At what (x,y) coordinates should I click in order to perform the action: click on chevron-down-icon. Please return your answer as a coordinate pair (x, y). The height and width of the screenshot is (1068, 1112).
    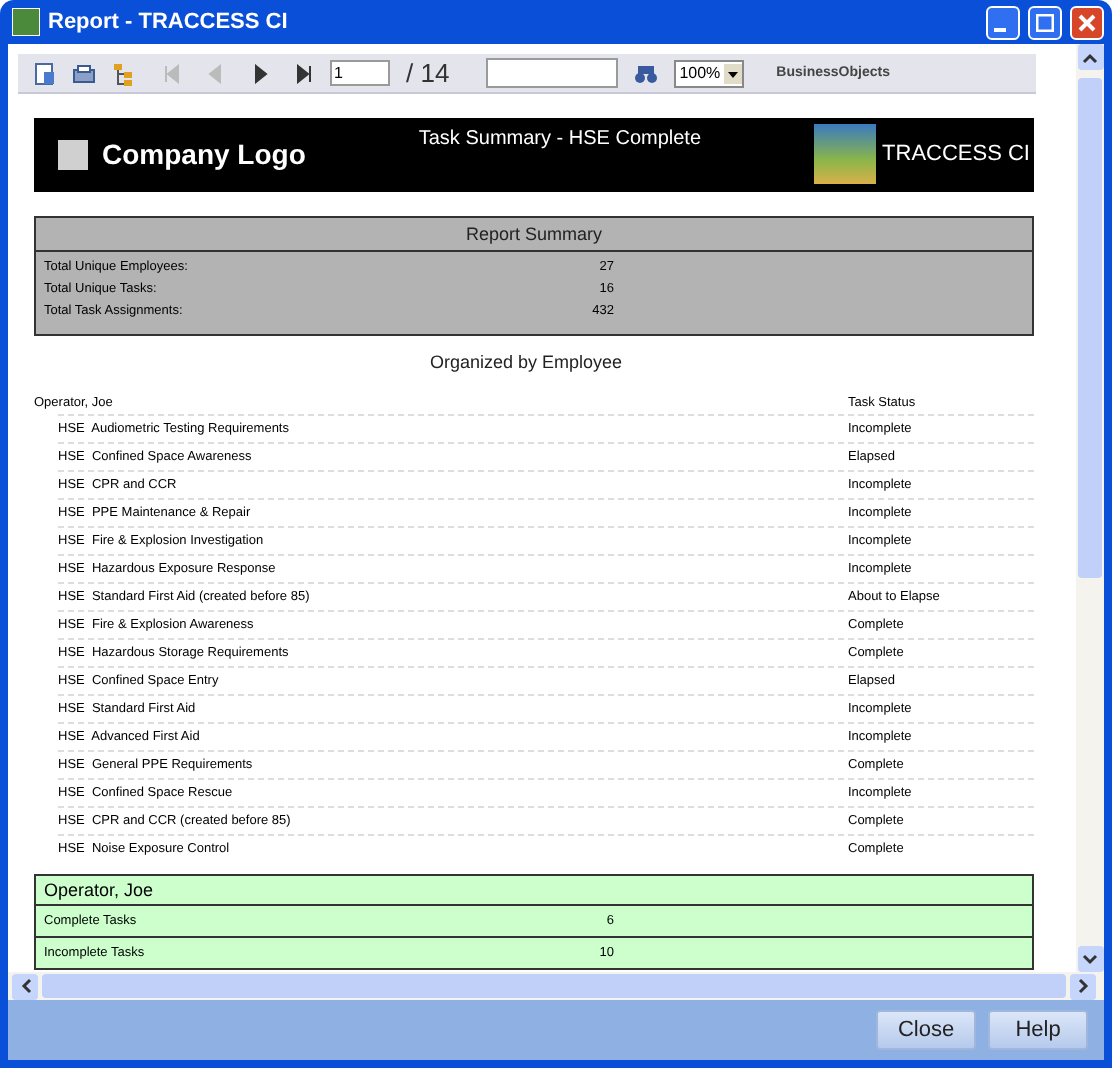
    Looking at the image, I should click on (1090, 959).